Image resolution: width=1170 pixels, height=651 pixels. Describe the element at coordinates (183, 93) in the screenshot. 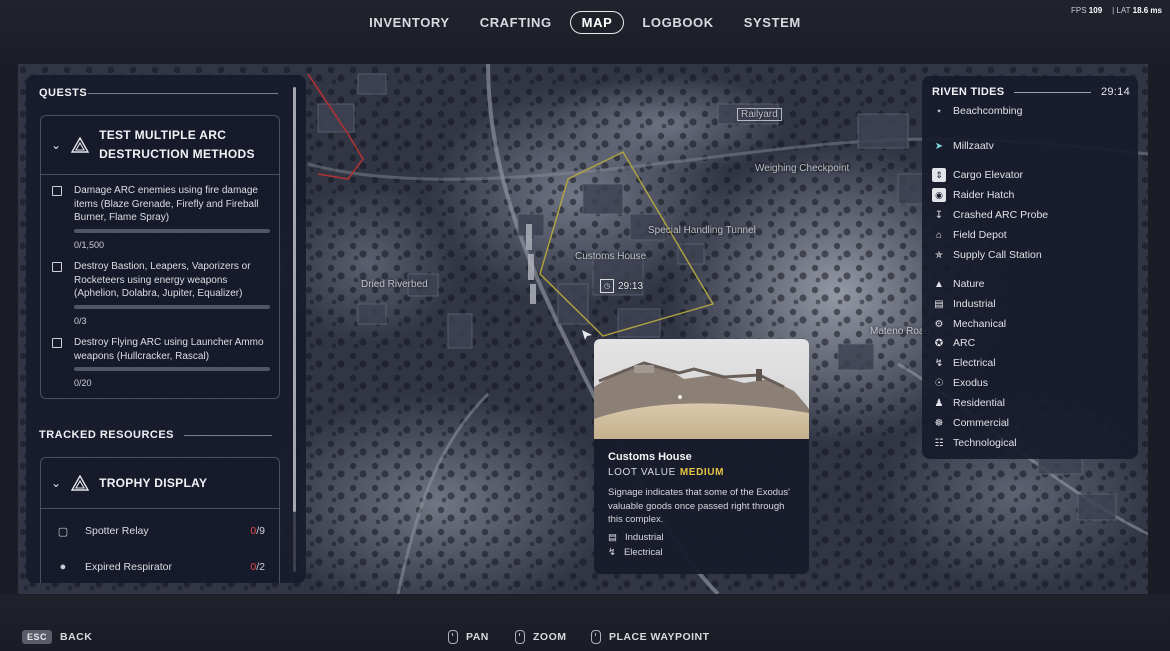

I see `quests-rule` at that location.